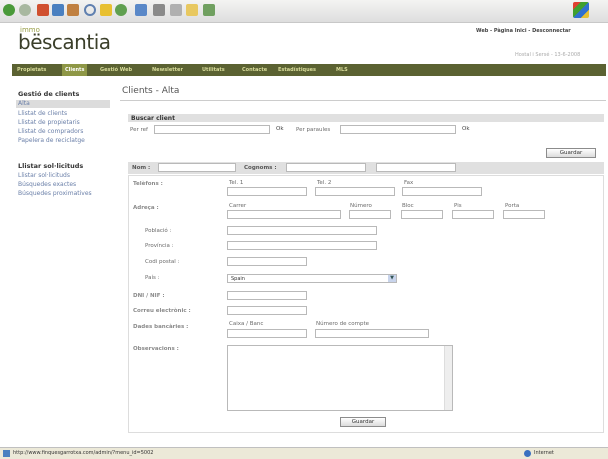  Describe the element at coordinates (466, 129) in the screenshot. I see `search-ok-words: Ok` at that location.